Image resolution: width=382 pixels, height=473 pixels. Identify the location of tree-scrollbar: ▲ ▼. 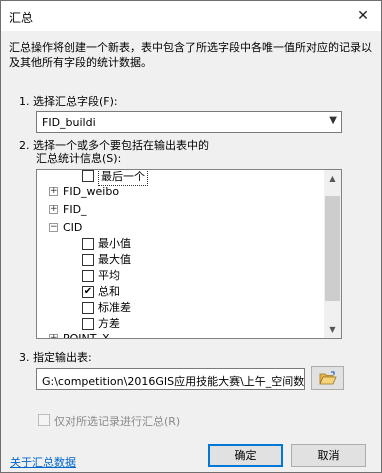
(332, 254).